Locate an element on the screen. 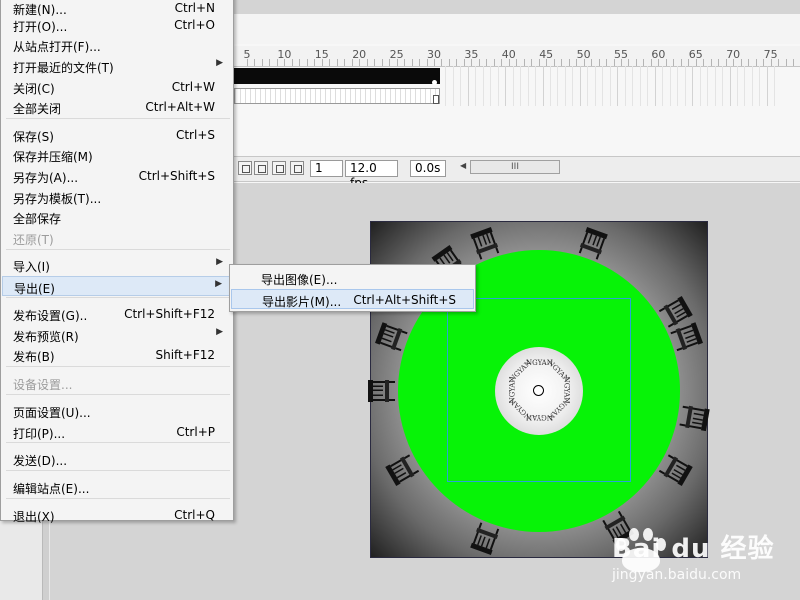 The image size is (800, 600). menu-item-shortcut: Ctrl+O is located at coordinates (194, 25).